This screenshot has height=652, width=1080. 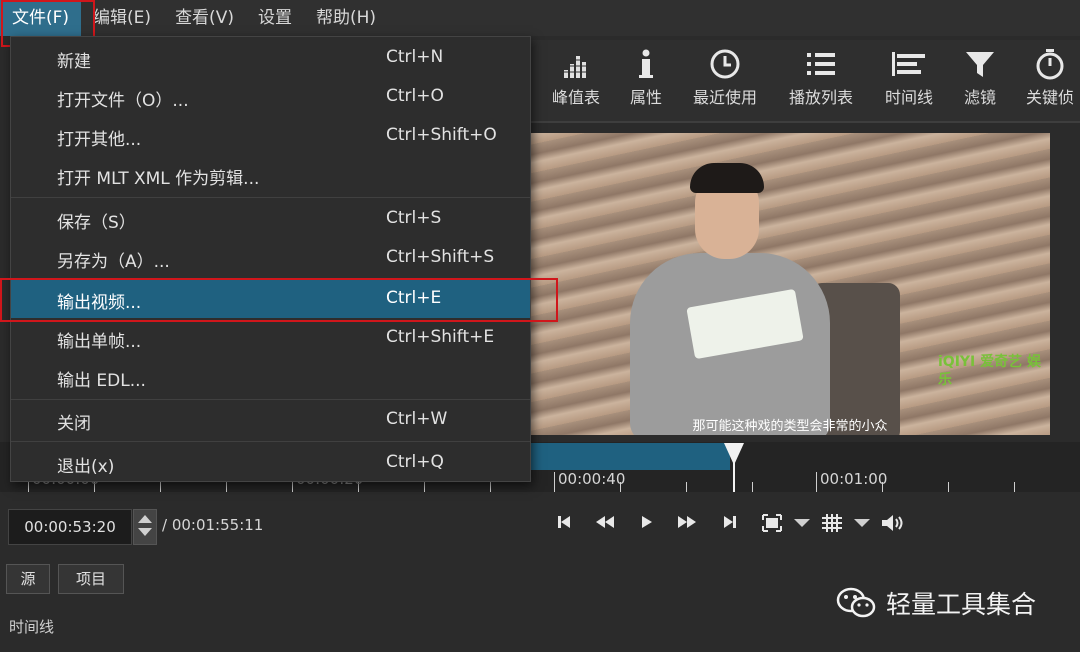 I want to click on video-person-hair, so click(x=727, y=178).